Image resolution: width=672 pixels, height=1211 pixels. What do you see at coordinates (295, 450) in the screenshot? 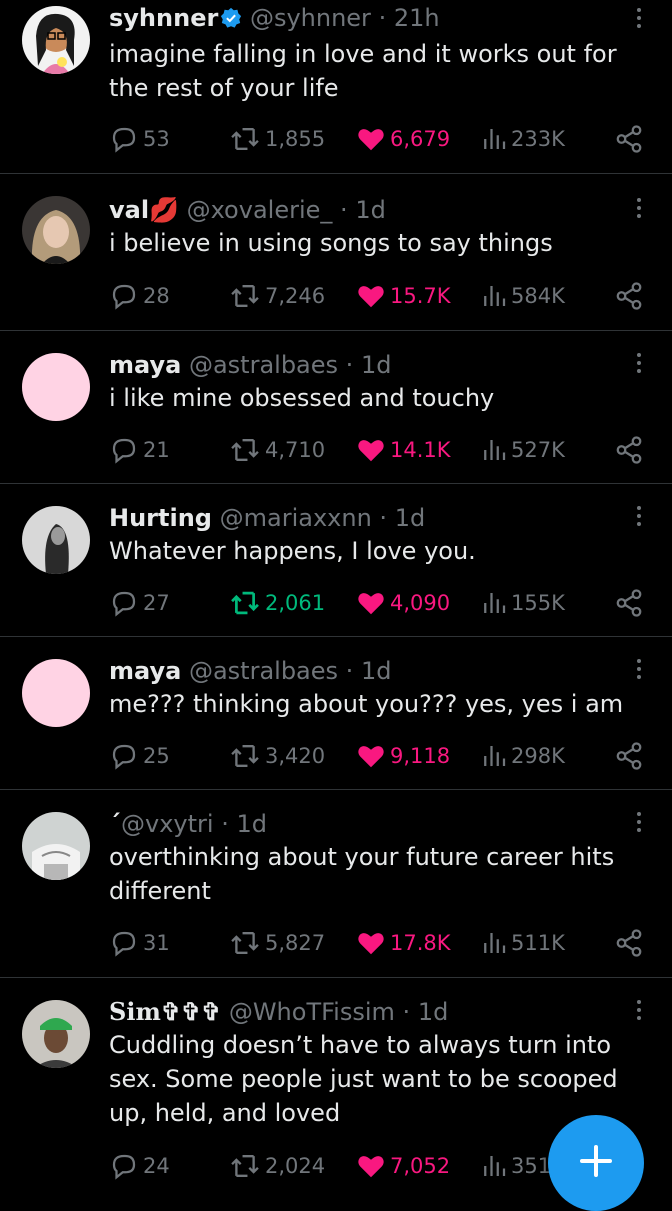
I see `repost-count: 4,710` at bounding box center [295, 450].